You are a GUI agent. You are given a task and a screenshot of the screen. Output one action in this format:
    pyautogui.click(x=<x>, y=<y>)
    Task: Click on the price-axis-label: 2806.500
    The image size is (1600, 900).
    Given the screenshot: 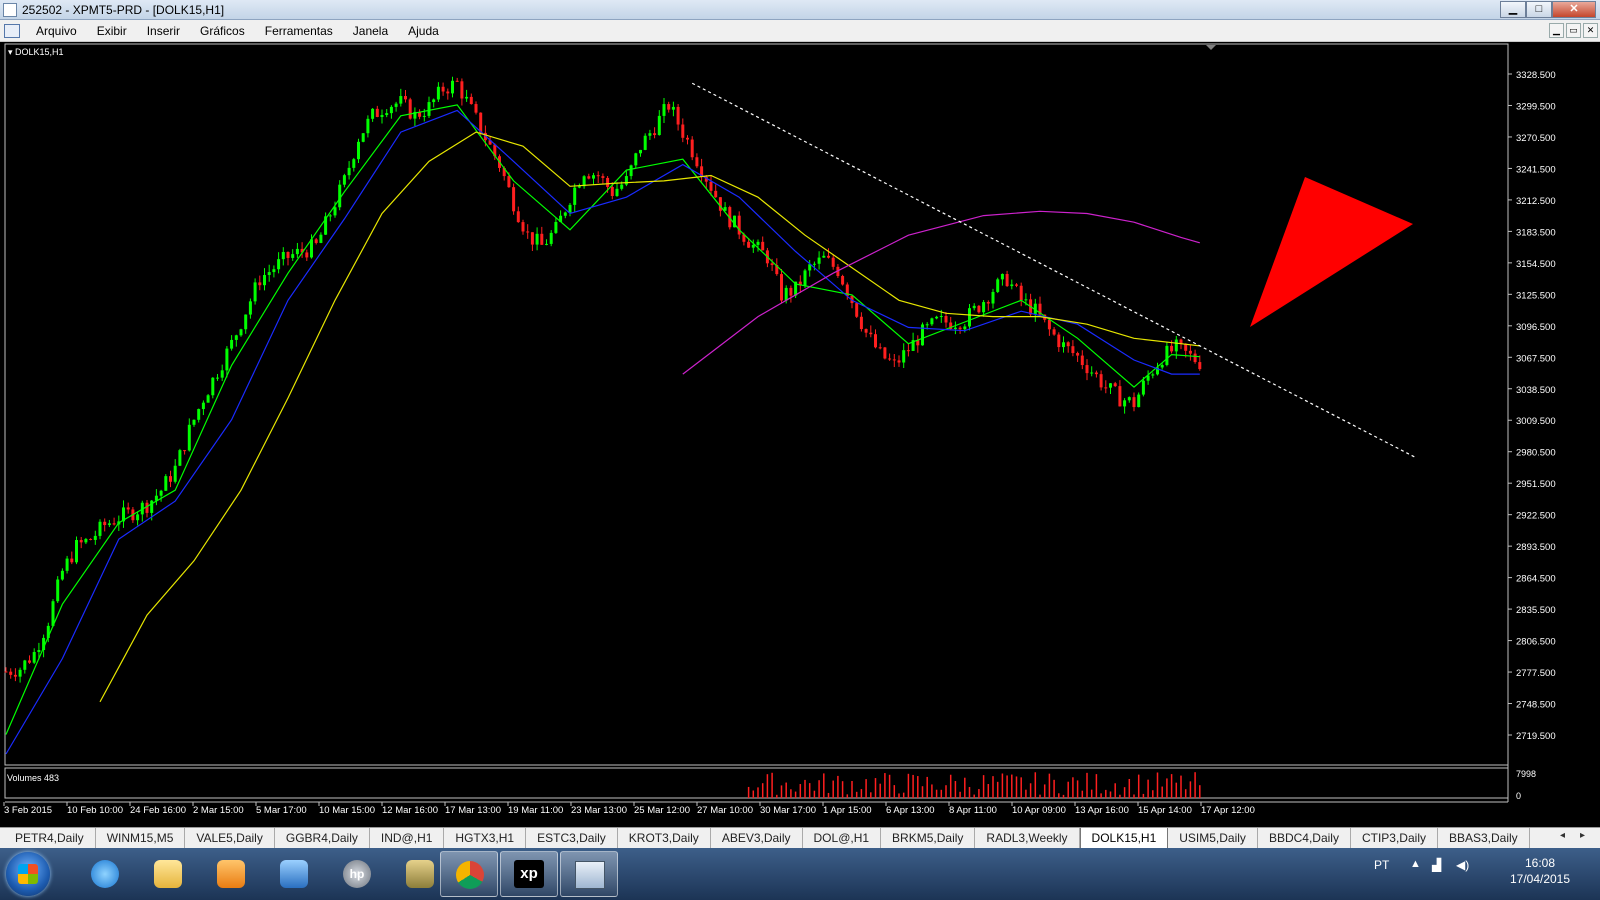 What is the action you would take?
    pyautogui.click(x=1536, y=642)
    